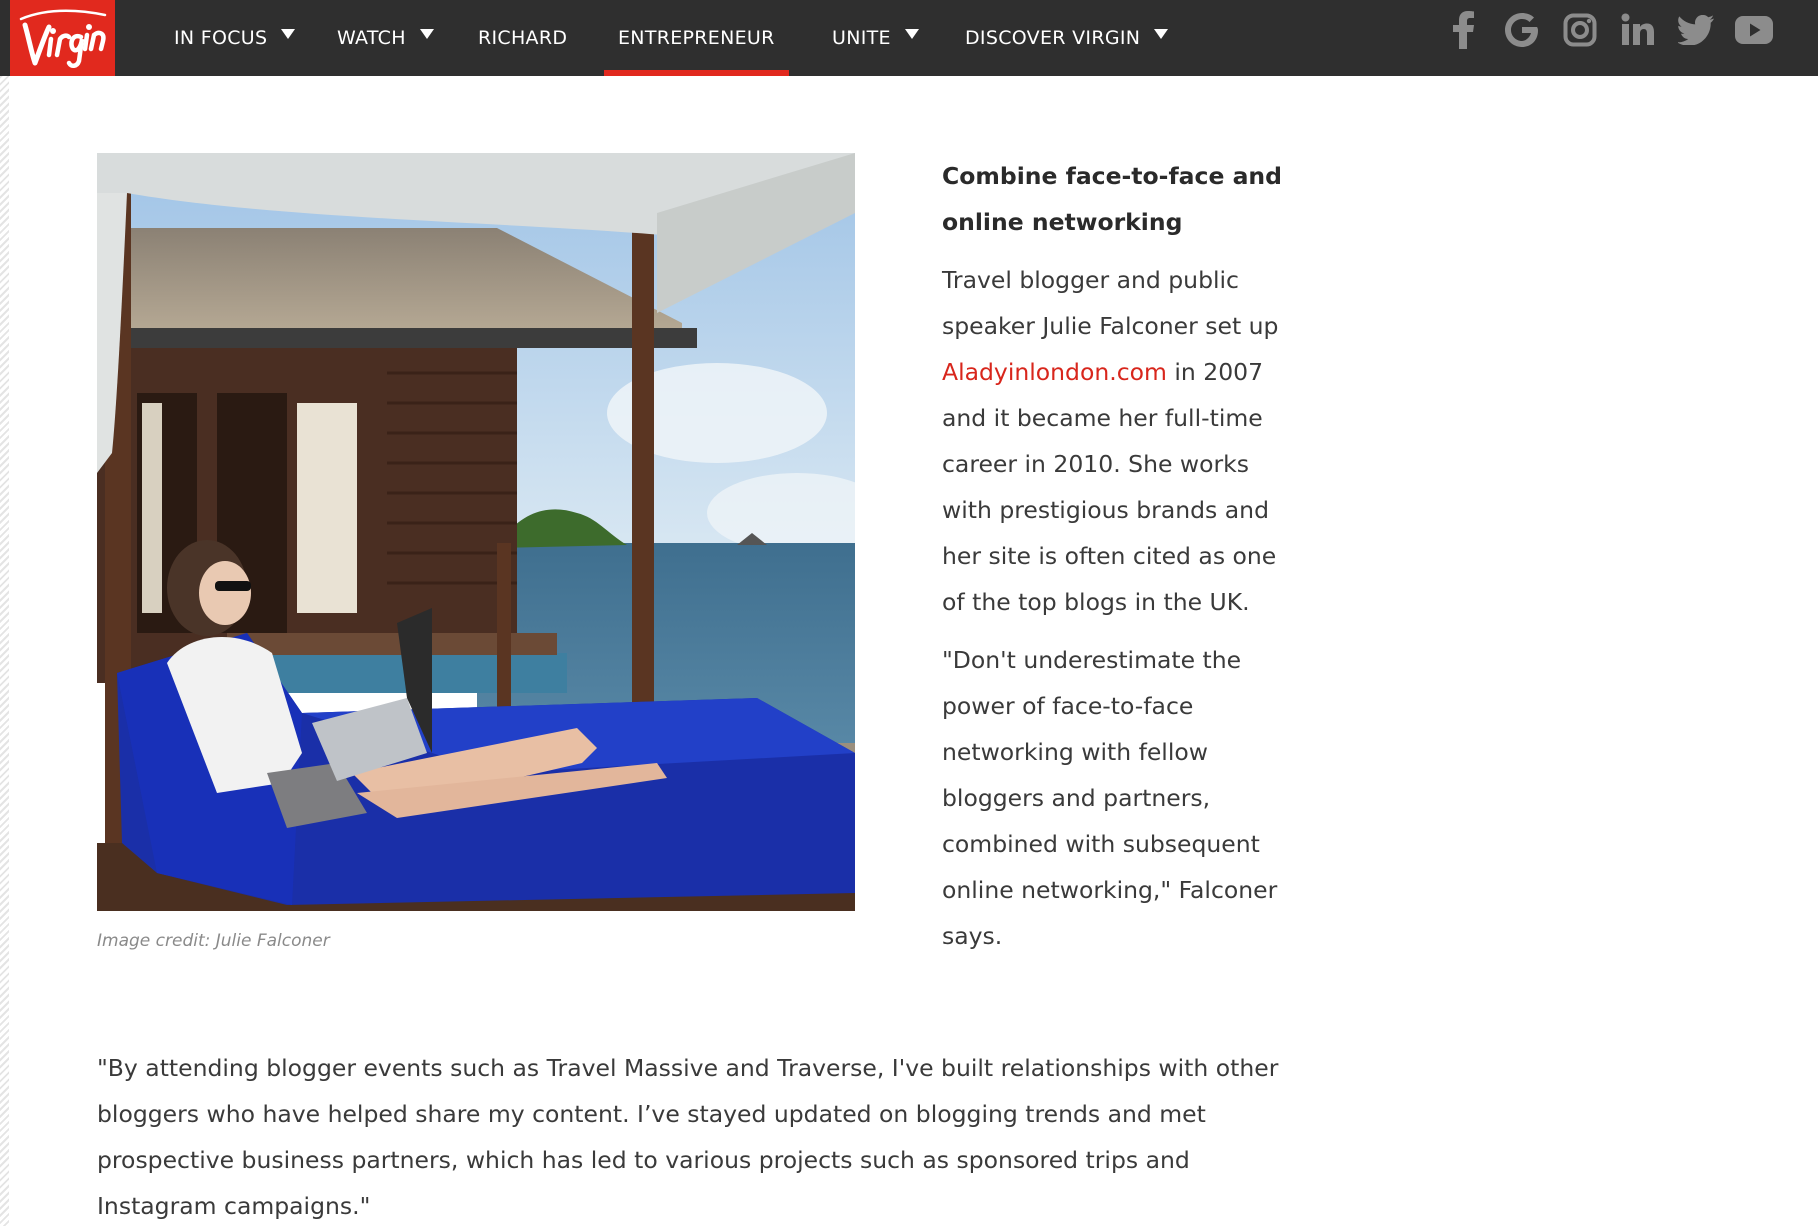 Image resolution: width=1818 pixels, height=1226 pixels. I want to click on nav-item-unite: UNITE, so click(875, 38).